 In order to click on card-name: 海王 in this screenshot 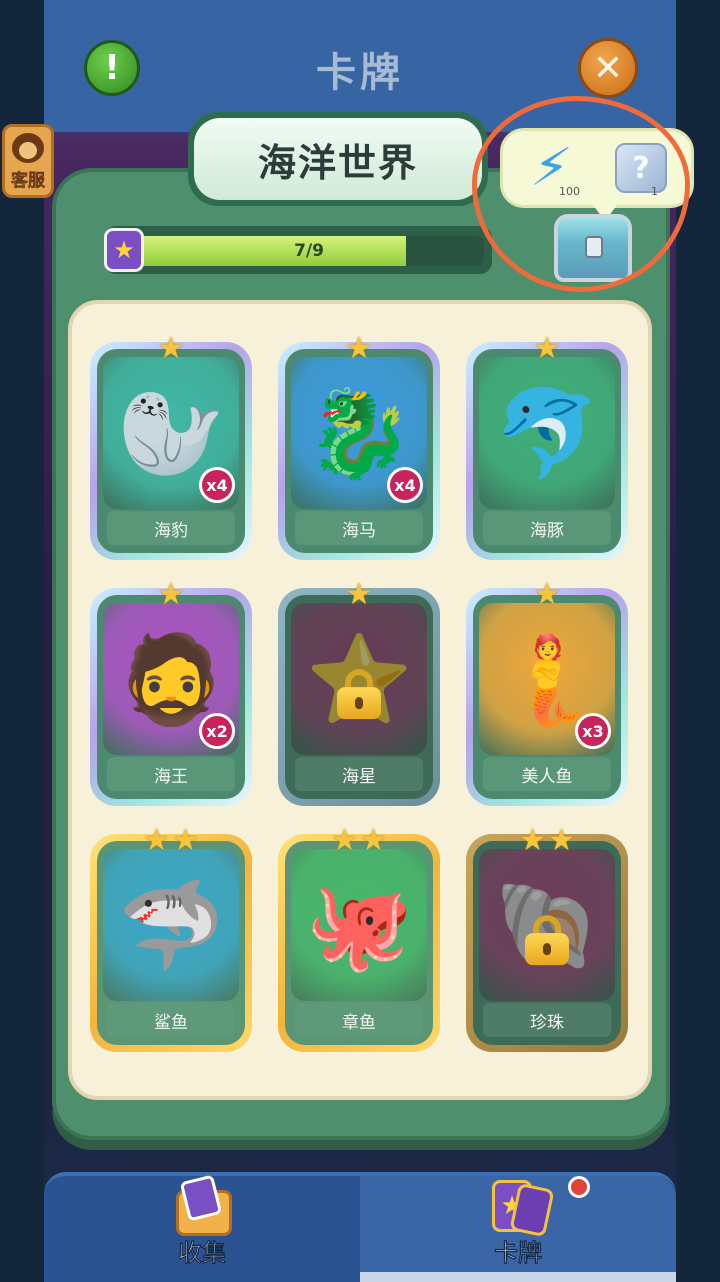, I will do `click(171, 774)`.